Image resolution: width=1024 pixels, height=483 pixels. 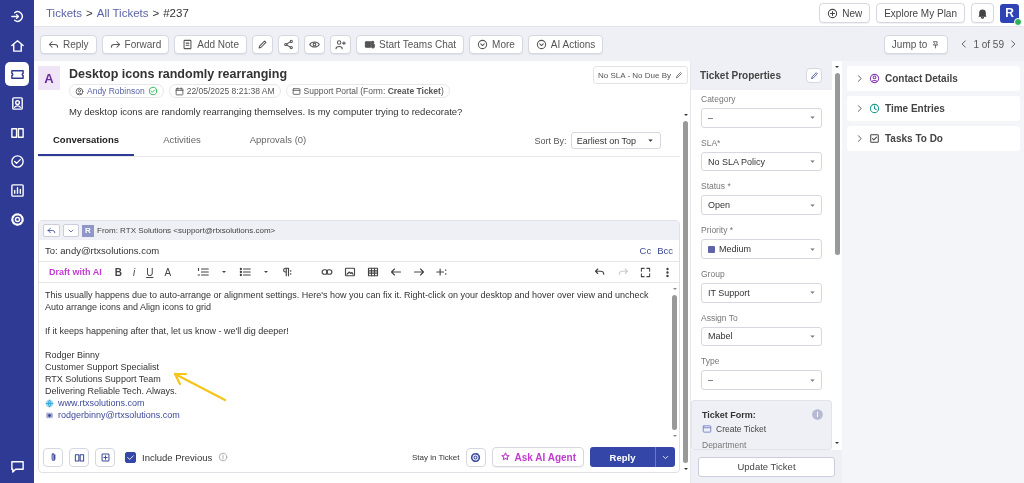 I want to click on section-header: Contact Details, so click(x=933, y=78).